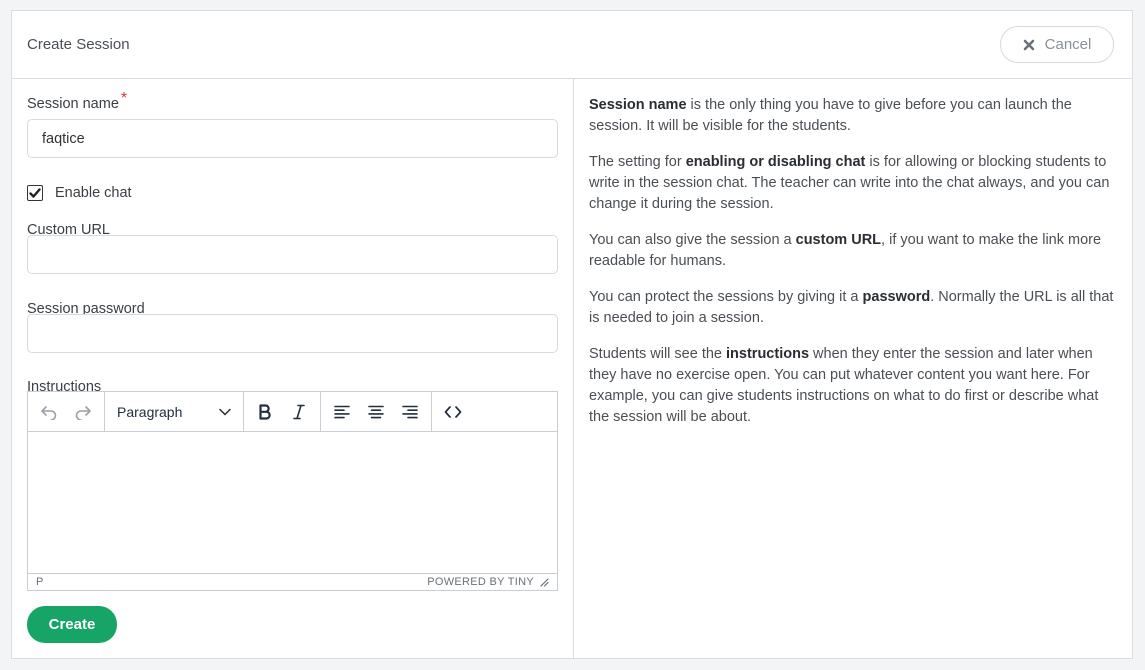 The image size is (1145, 670). I want to click on code-icon, so click(453, 411).